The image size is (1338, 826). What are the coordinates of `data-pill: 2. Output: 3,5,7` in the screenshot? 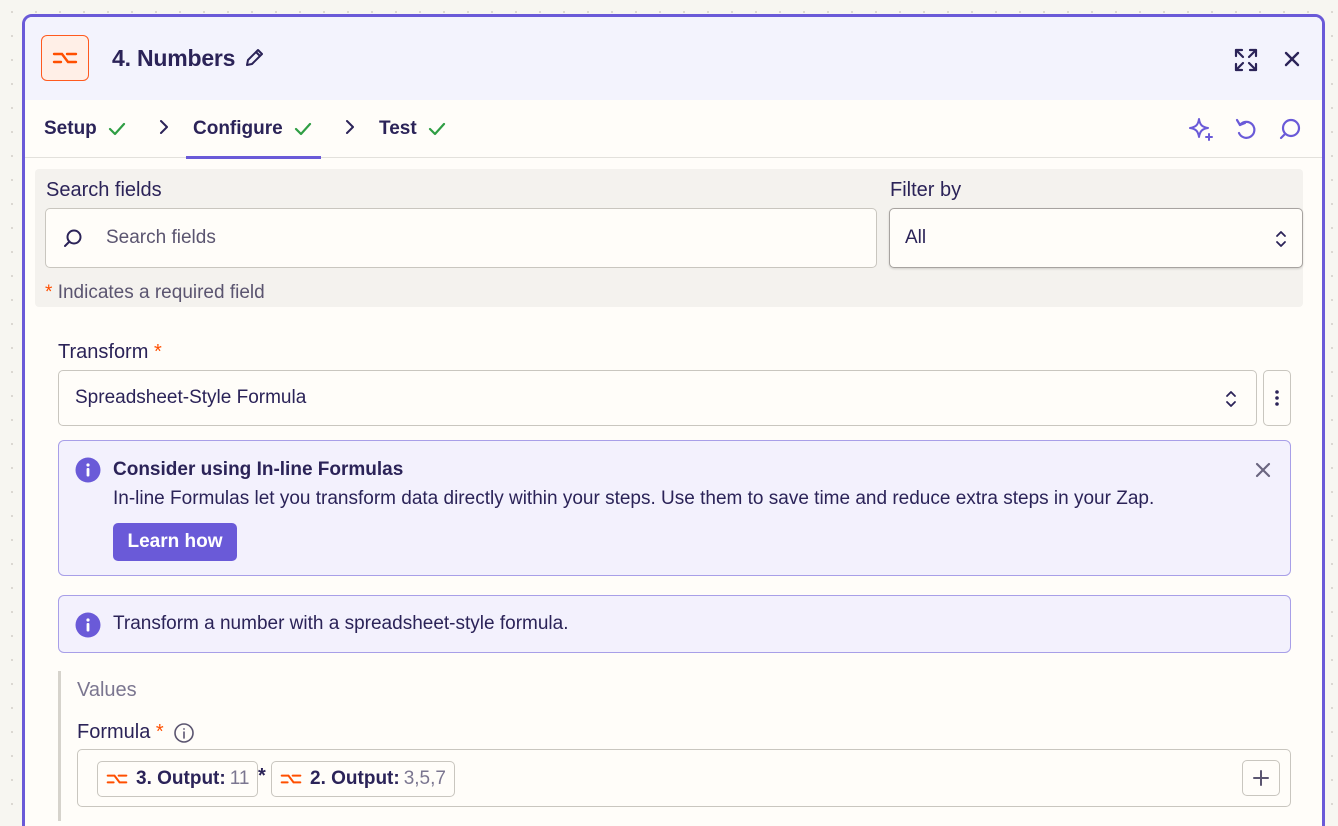 It's located at (363, 779).